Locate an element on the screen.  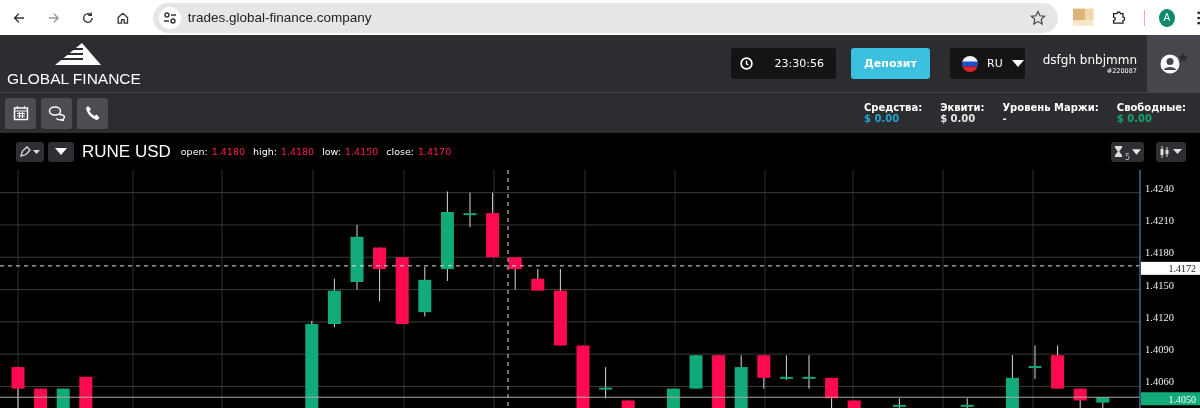
pen-icon is located at coordinates (30, 151).